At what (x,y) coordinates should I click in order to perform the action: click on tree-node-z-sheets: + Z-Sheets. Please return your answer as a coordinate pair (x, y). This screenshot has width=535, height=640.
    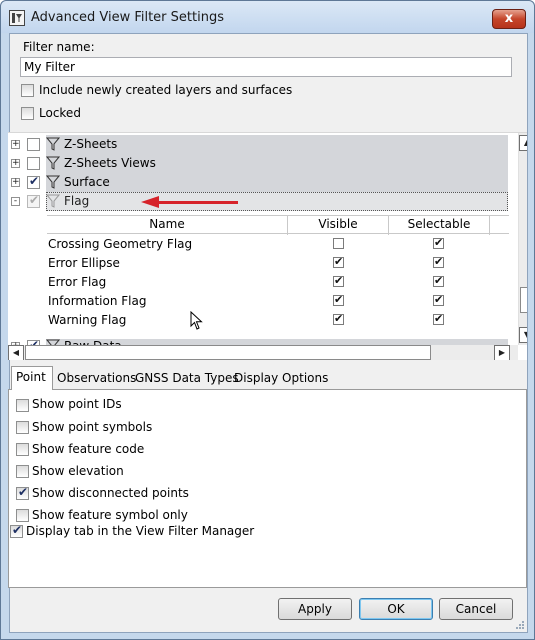
    Looking at the image, I should click on (258, 144).